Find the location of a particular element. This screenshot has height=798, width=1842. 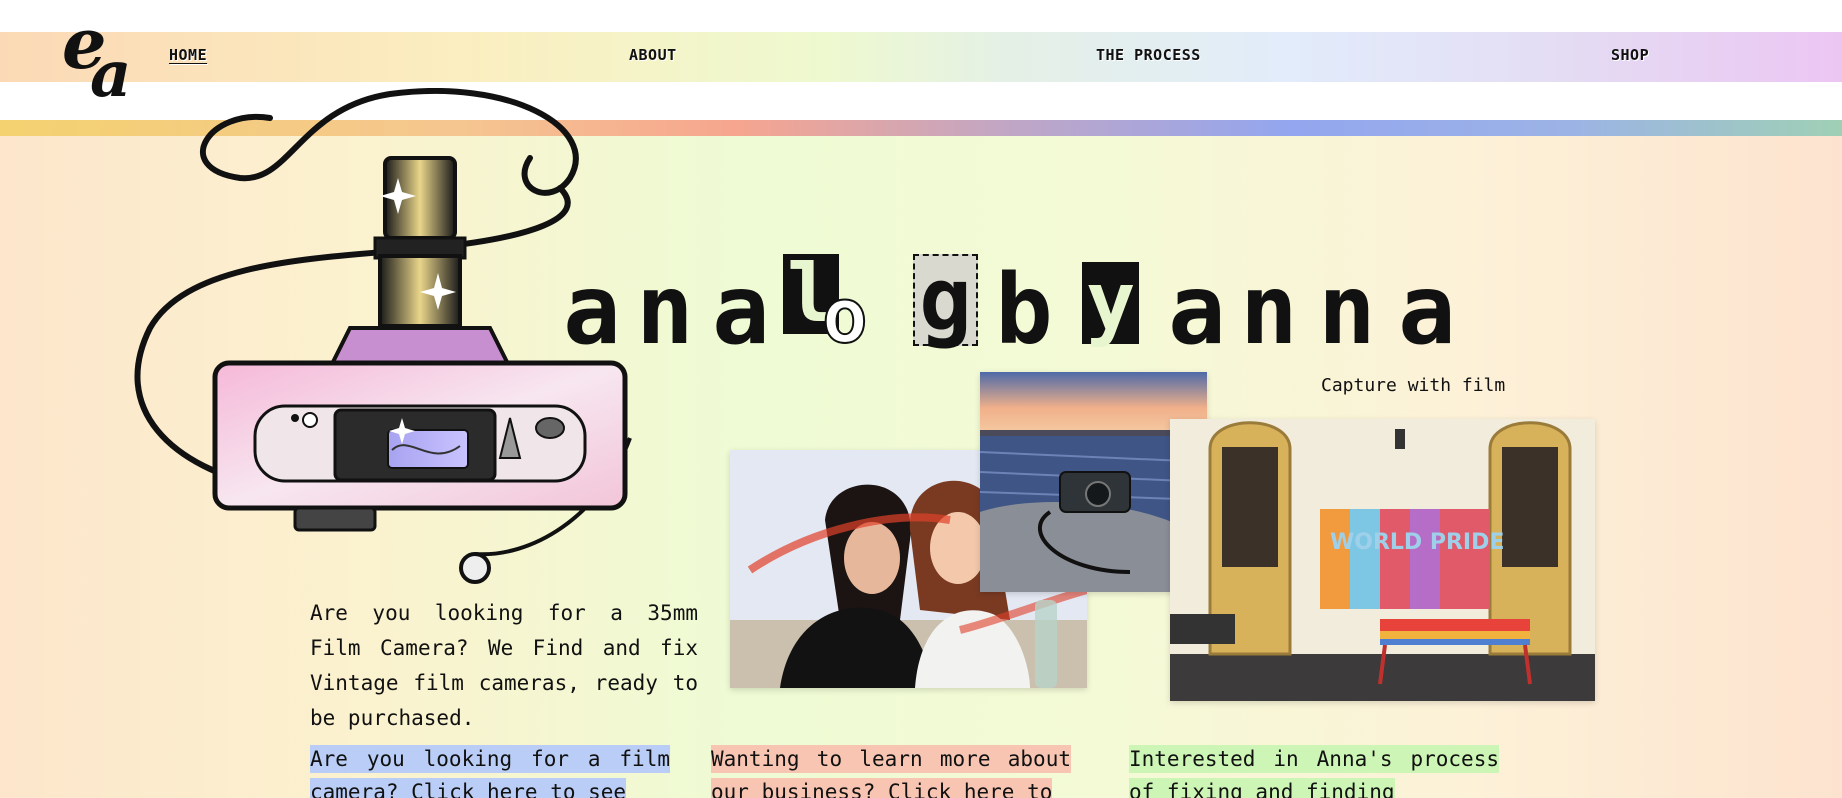

nav-bar is located at coordinates (921, 57).